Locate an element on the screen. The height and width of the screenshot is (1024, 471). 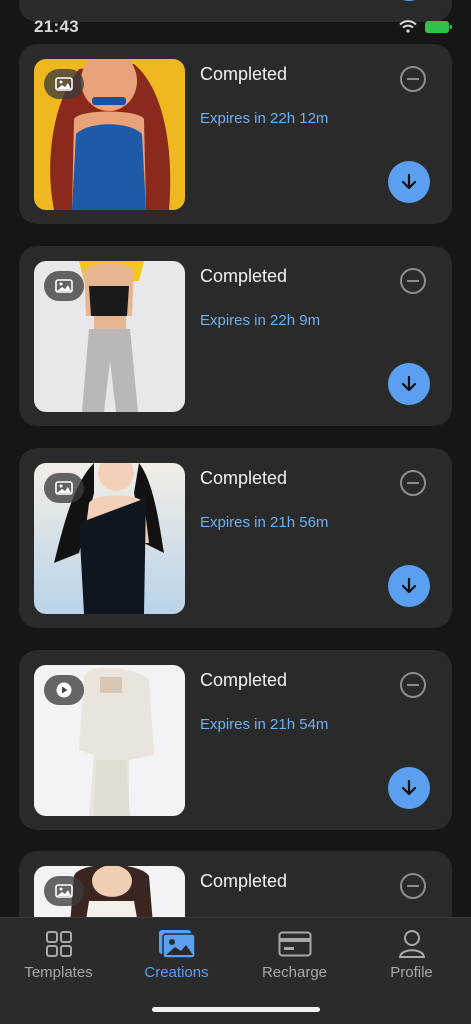
tab-recharge: Recharge is located at coordinates (294, 954).